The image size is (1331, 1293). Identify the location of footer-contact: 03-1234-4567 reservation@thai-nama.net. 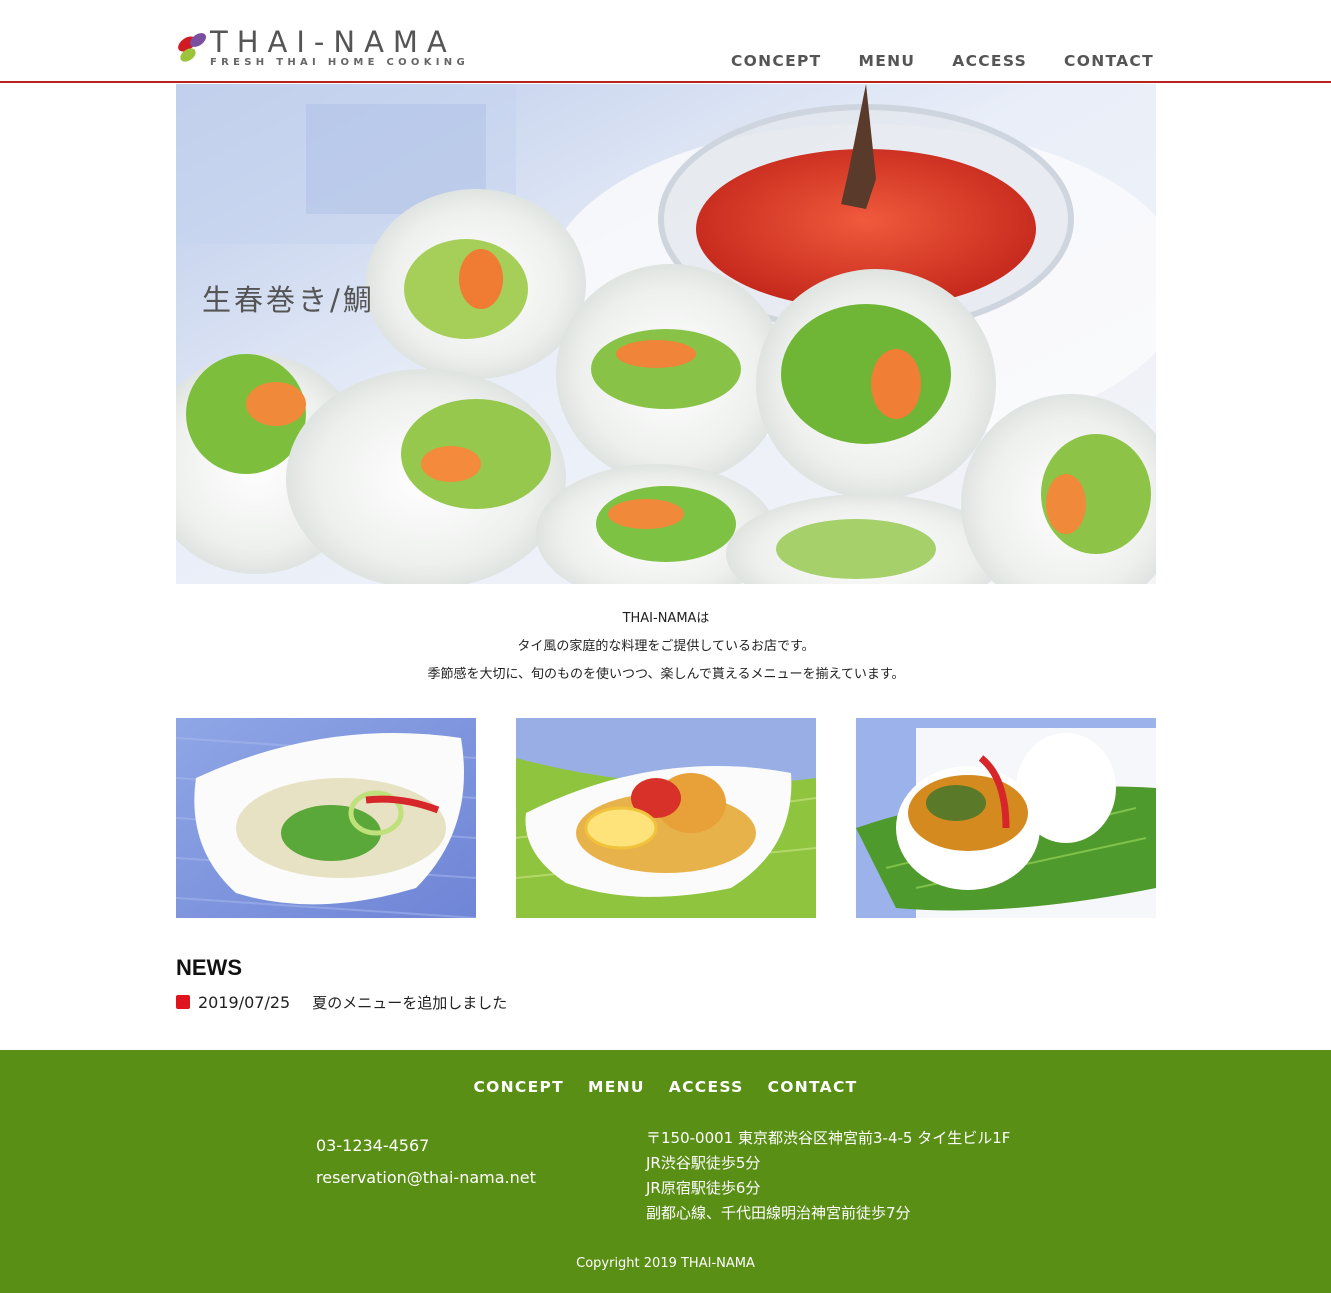
(426, 1162).